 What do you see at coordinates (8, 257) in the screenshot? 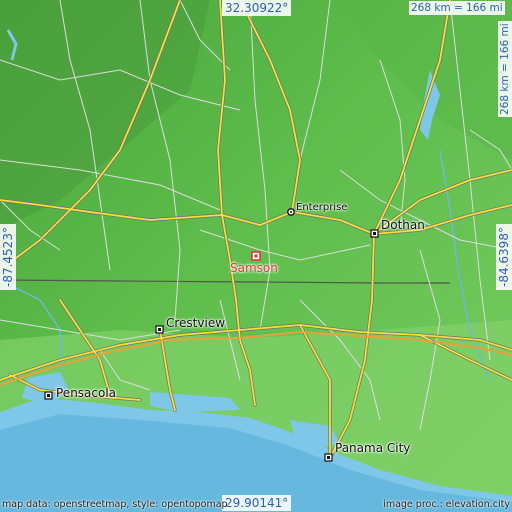
I see `left-longitude-label: -87.4523°` at bounding box center [8, 257].